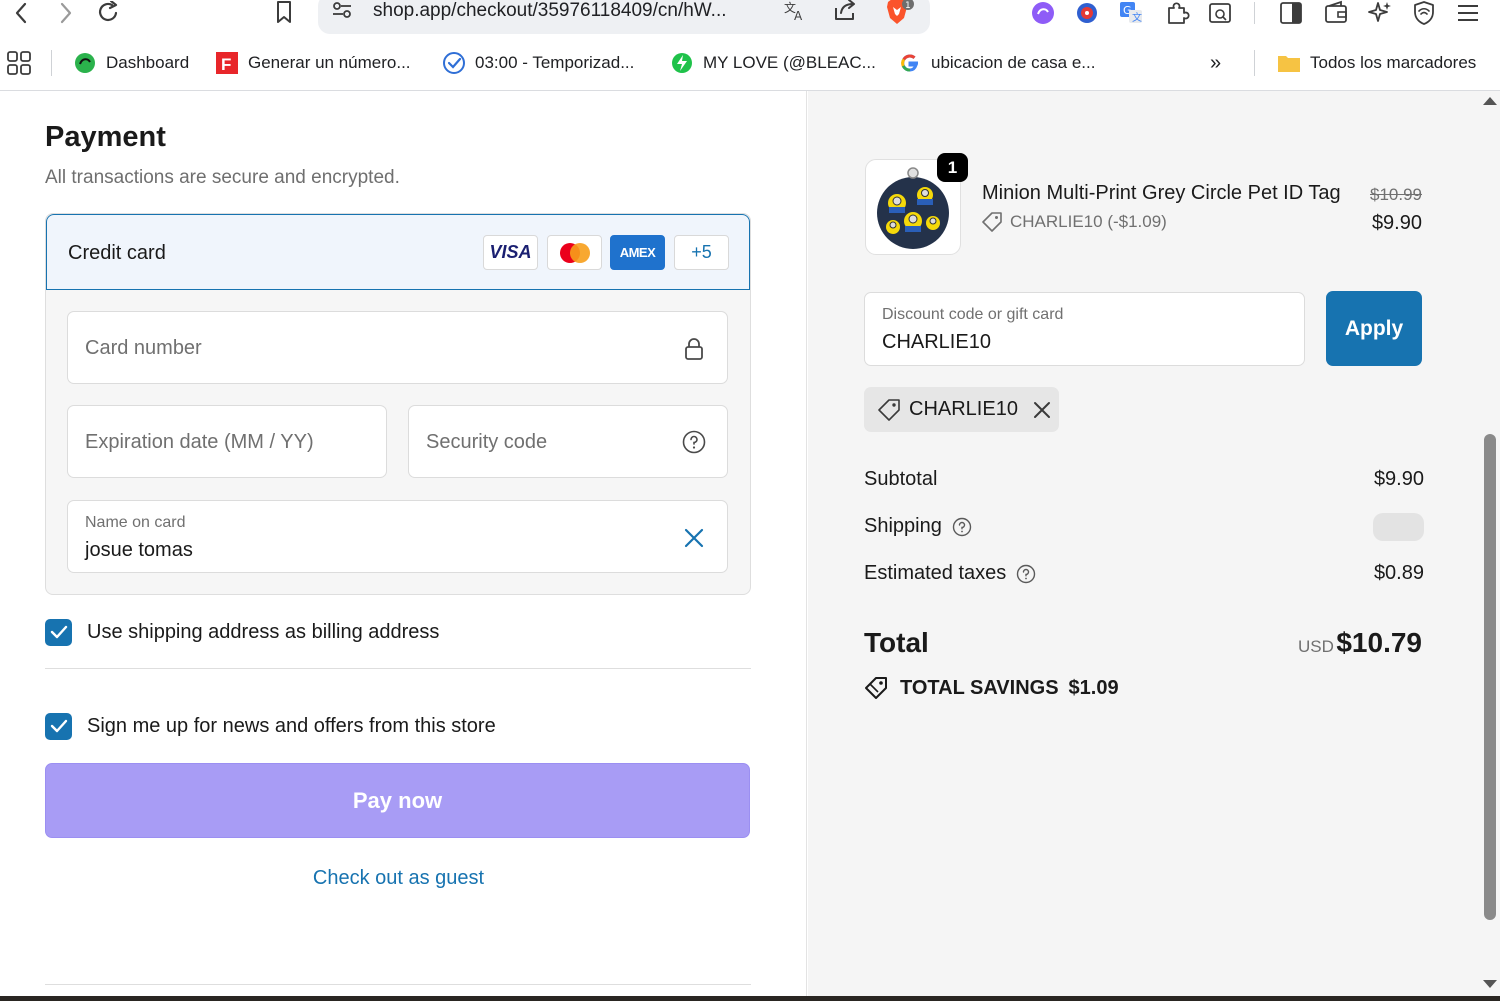 The image size is (1500, 1001). Describe the element at coordinates (701, 252) in the screenshot. I see `more-brands-badge: +5` at that location.